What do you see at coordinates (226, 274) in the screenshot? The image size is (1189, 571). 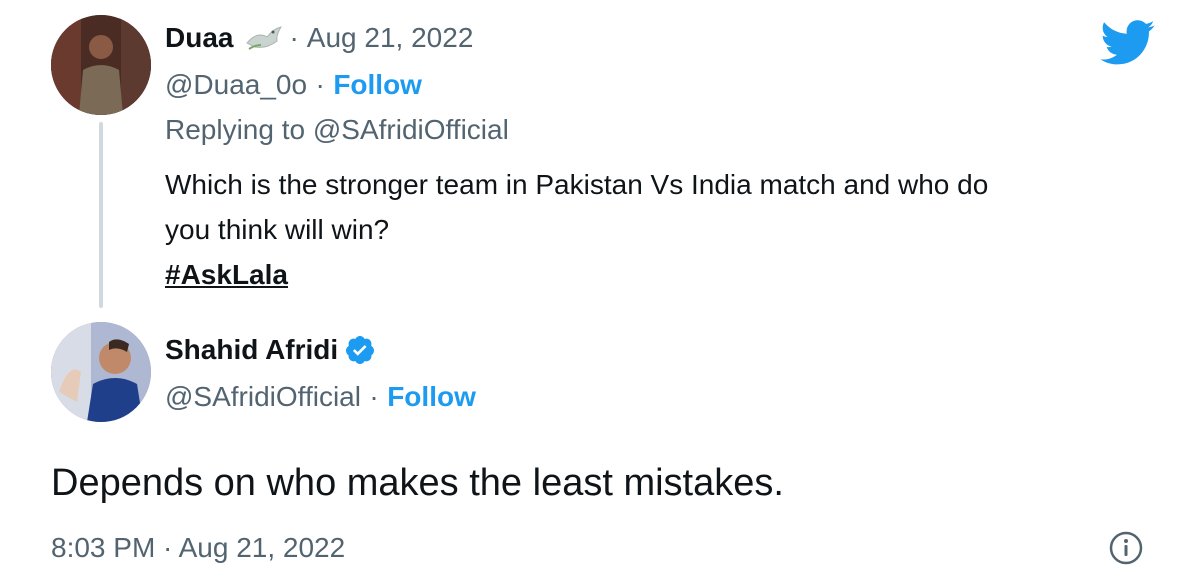 I see `hashtag-link: #AskLala` at bounding box center [226, 274].